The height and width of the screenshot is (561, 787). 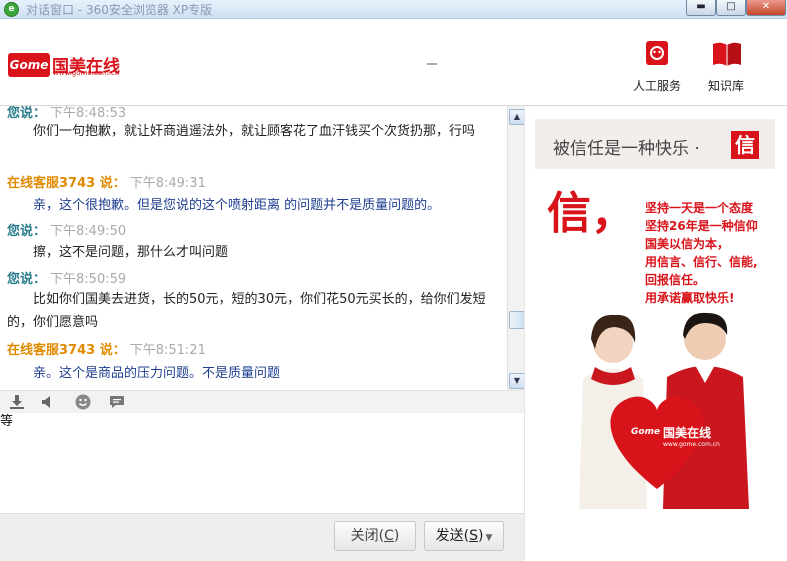 What do you see at coordinates (687, 244) in the screenshot?
I see `banner-line: 国美以信为本，` at bounding box center [687, 244].